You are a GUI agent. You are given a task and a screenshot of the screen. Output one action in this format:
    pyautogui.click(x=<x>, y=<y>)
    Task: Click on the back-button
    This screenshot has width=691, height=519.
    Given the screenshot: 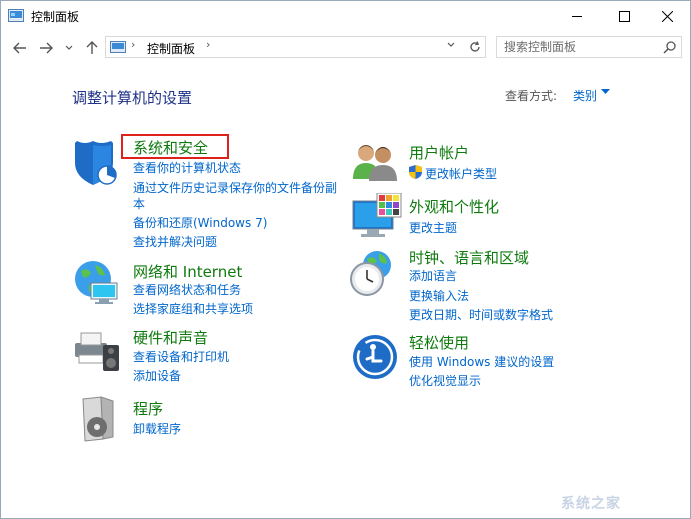 What is the action you would take?
    pyautogui.click(x=20, y=48)
    